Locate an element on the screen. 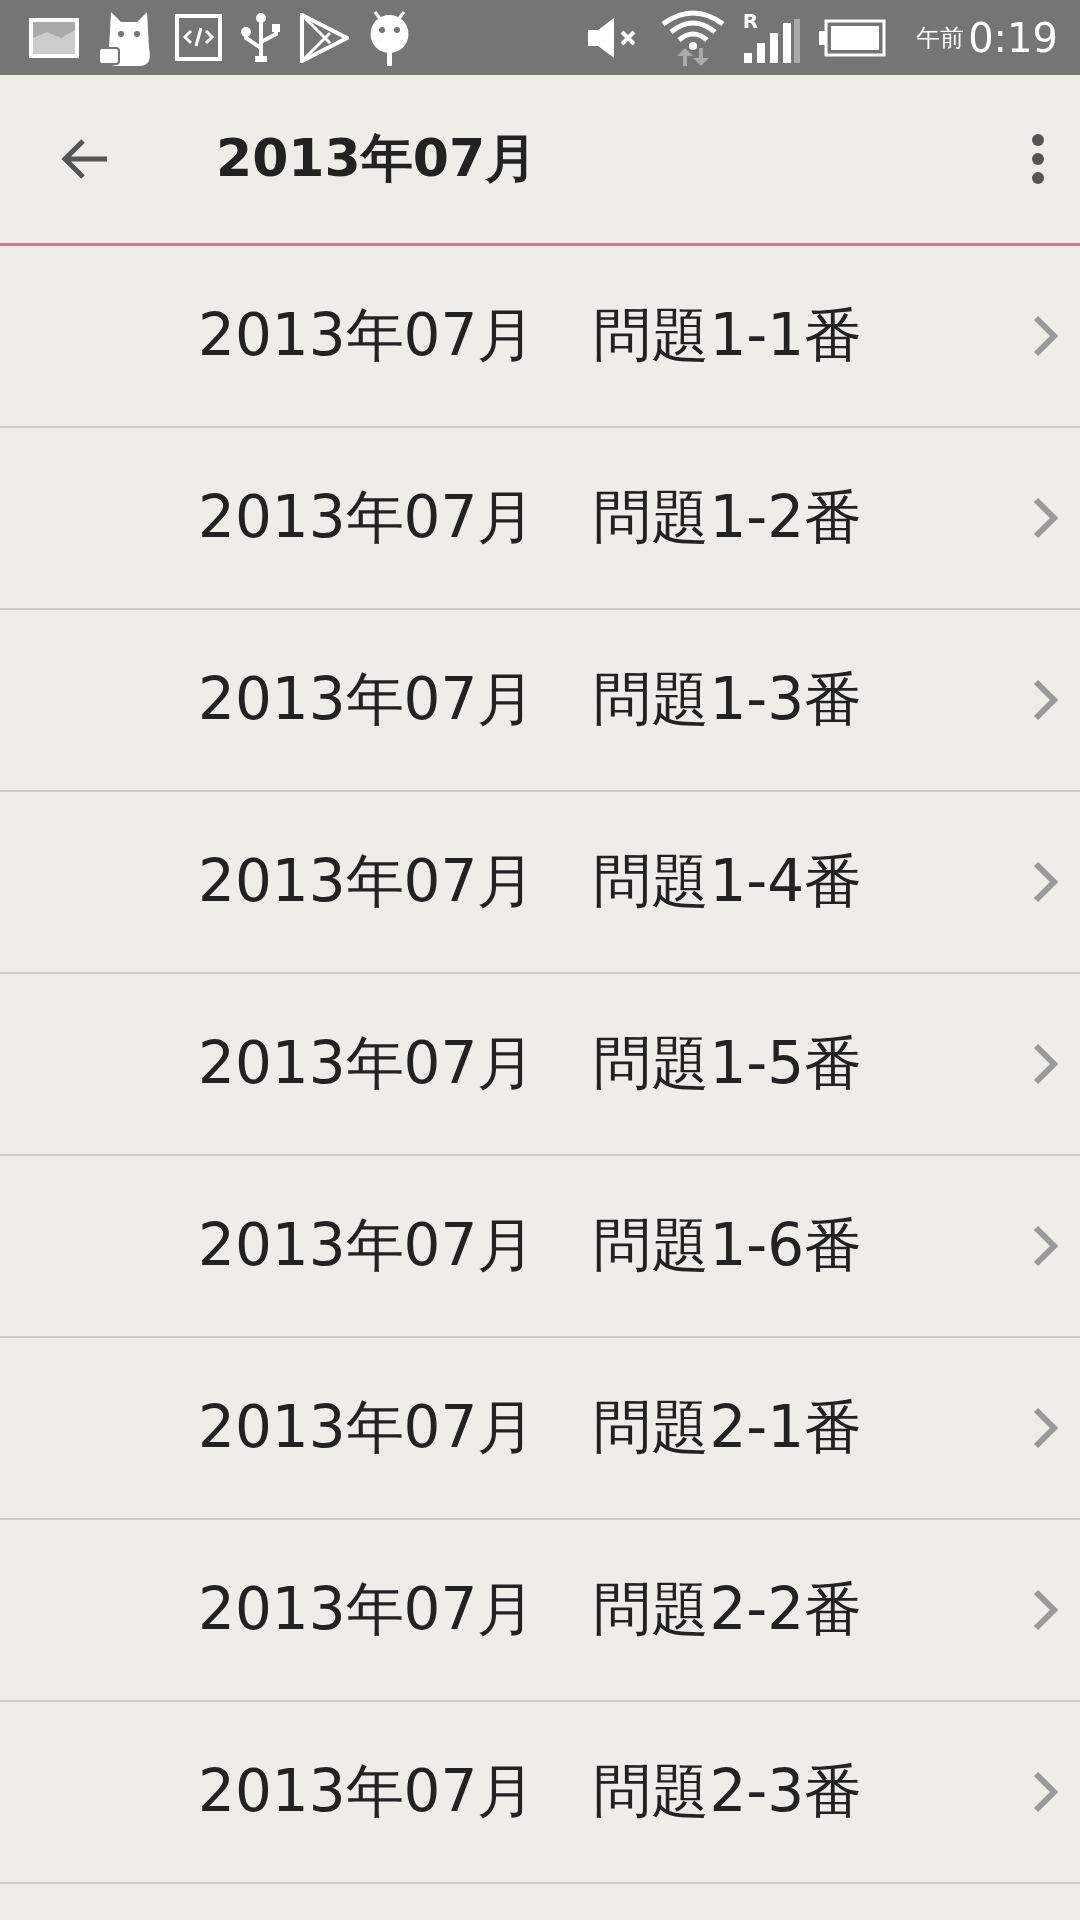 This screenshot has width=1080, height=1920. list-item: 2013年07月 問題1-2番 is located at coordinates (540, 519).